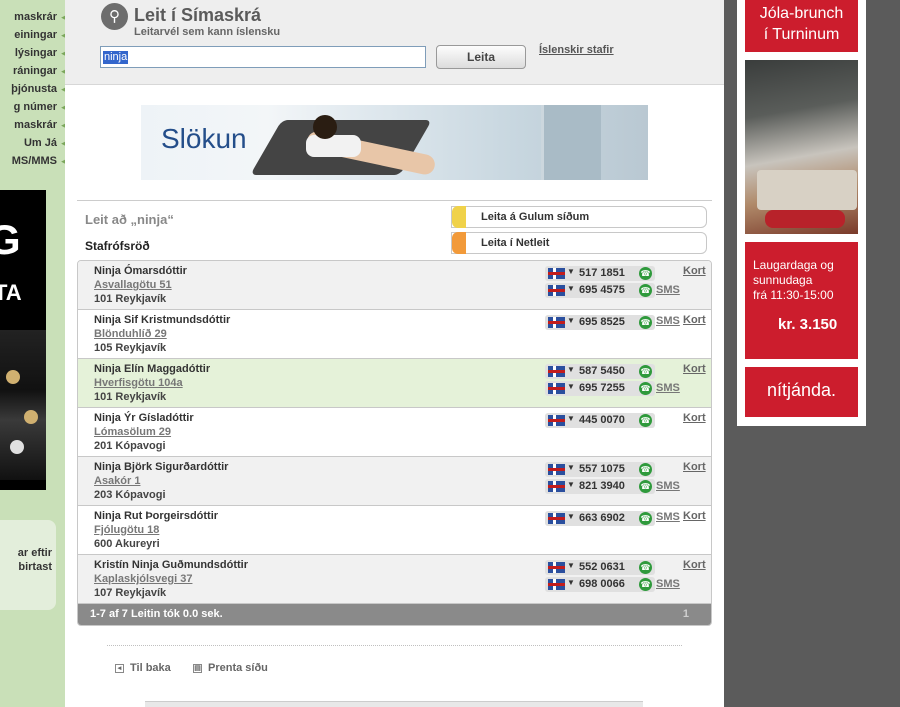  I want to click on tray-image, so click(807, 190).